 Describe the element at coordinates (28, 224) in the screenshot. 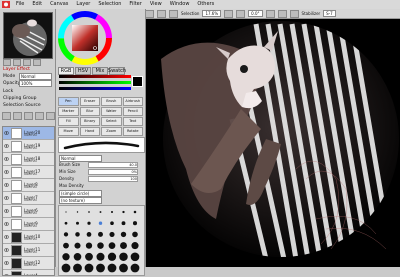

I see `layer-row: Layer9 Normal` at that location.